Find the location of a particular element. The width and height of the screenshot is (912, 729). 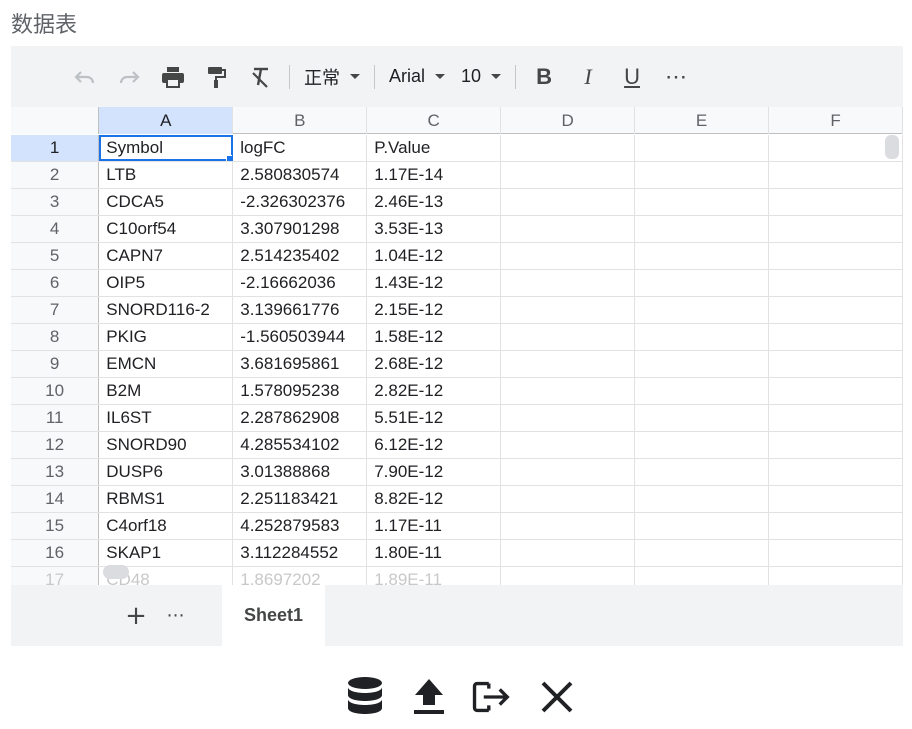

database-button is located at coordinates (365, 697).